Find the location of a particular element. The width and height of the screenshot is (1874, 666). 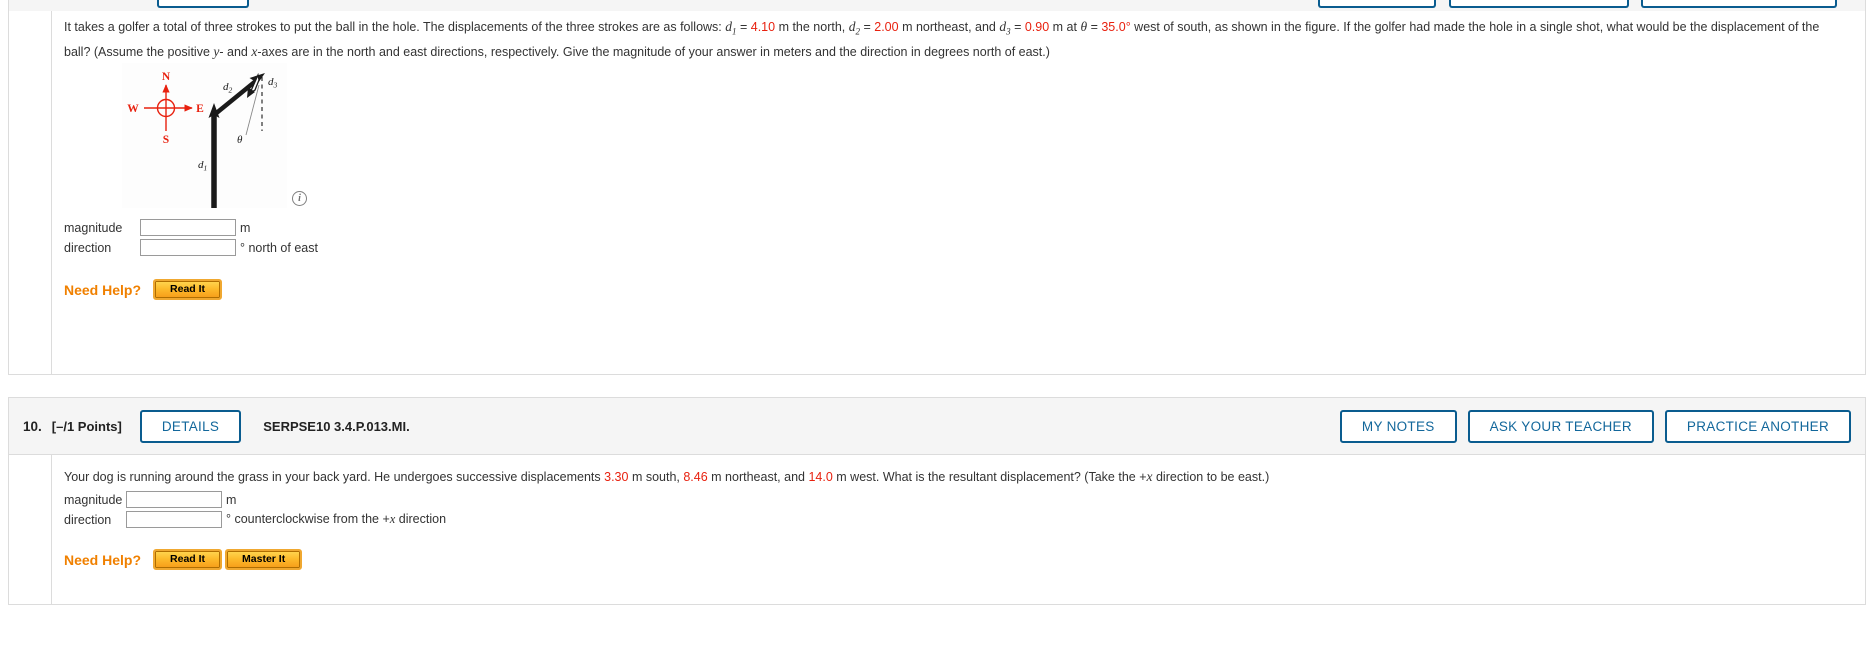

q9-d1-value: 4.10 is located at coordinates (763, 27).